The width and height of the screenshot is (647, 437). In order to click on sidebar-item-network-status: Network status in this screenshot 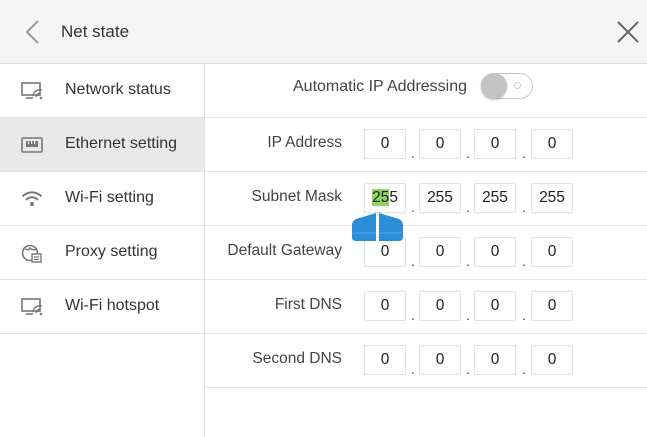, I will do `click(102, 91)`.